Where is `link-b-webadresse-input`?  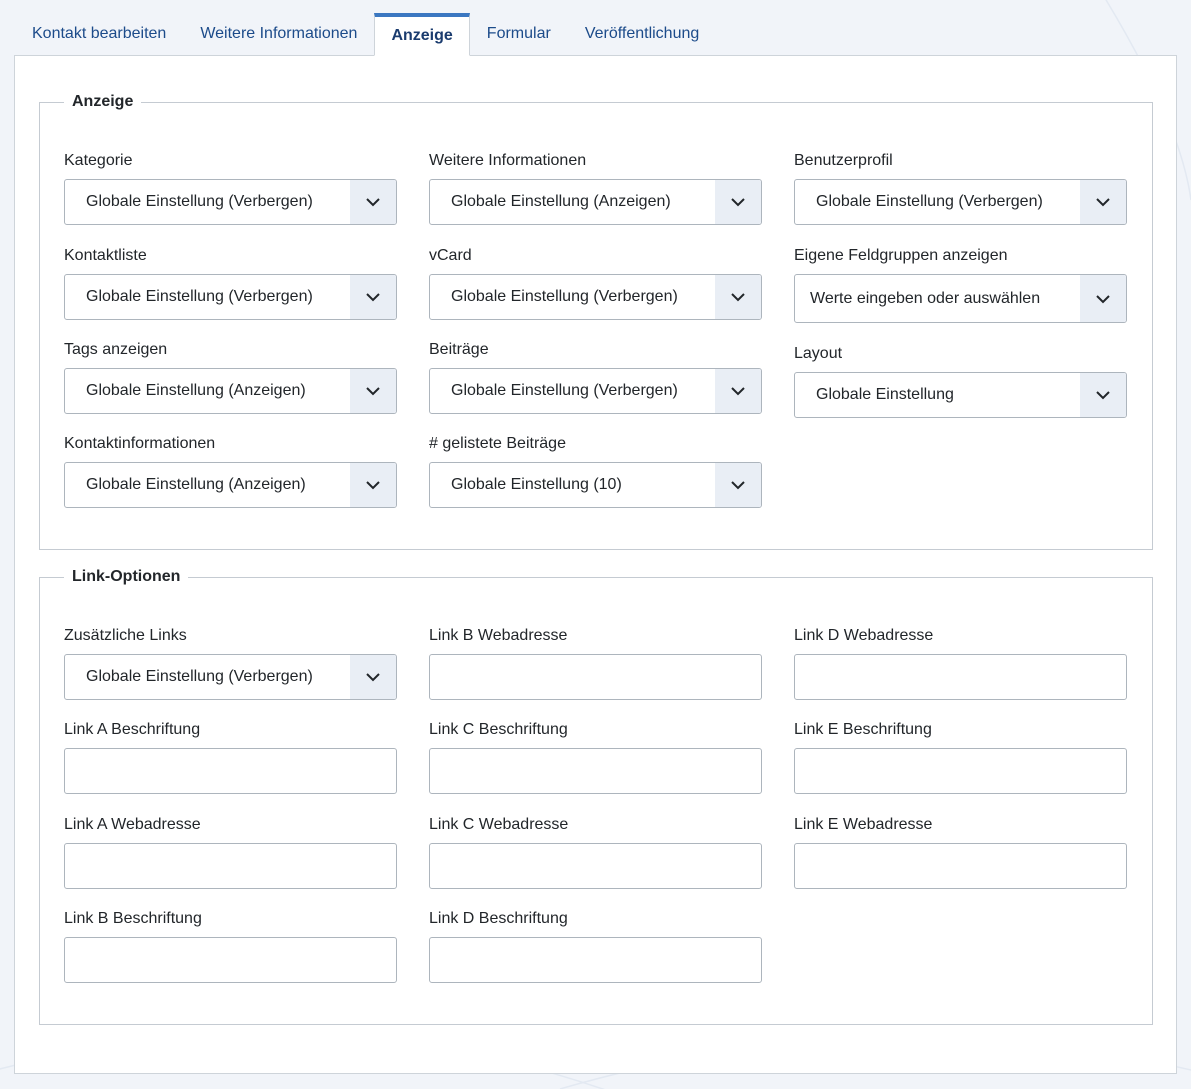
link-b-webadresse-input is located at coordinates (595, 677).